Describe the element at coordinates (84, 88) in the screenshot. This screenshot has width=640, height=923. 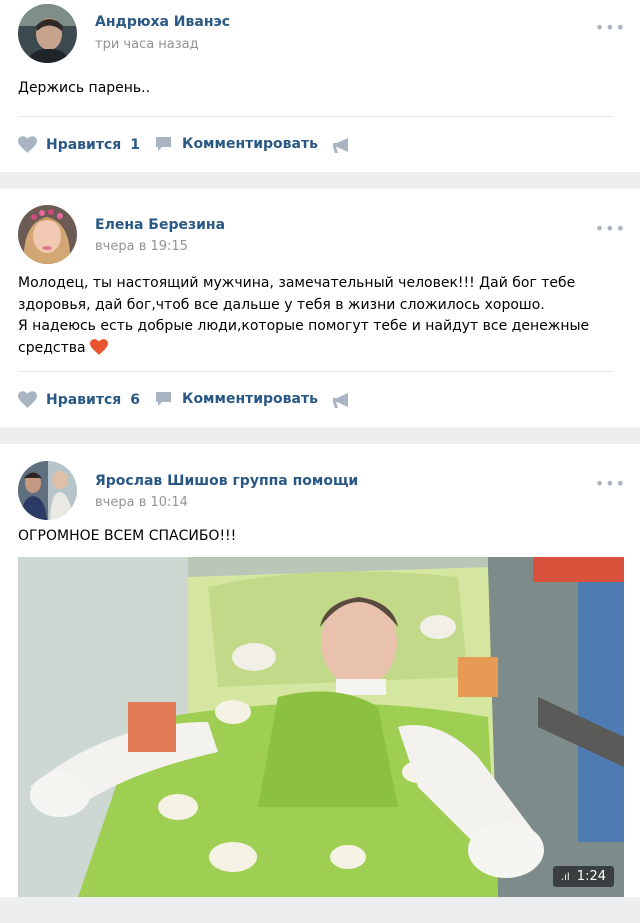
I see `post-text-line: Держись парень..` at that location.